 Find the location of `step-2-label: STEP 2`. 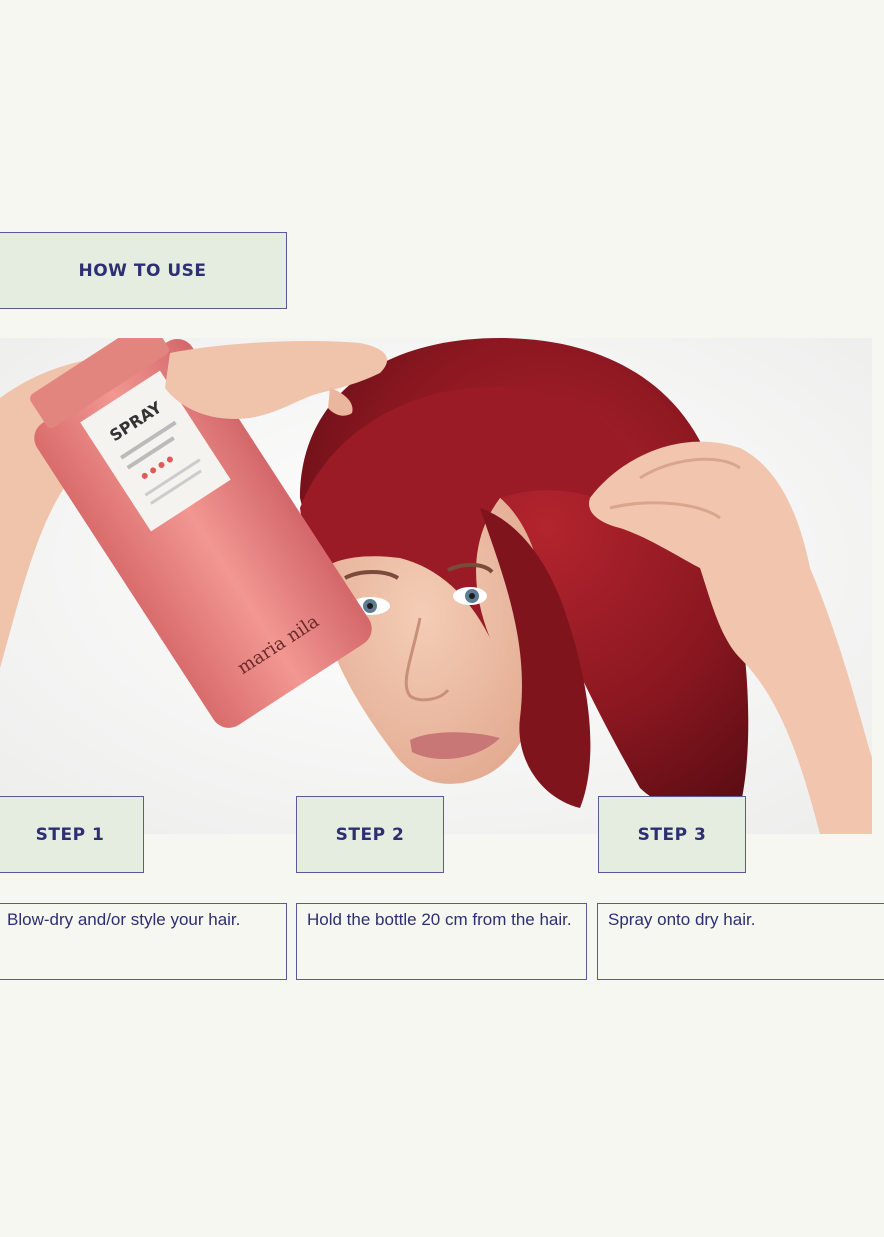

step-2-label: STEP 2 is located at coordinates (370, 834).